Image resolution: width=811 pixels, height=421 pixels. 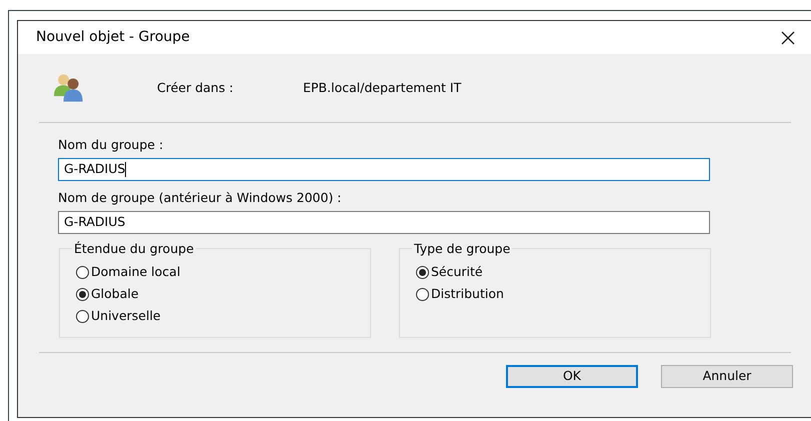 What do you see at coordinates (118, 316) in the screenshot?
I see `radio-option: Universelle` at bounding box center [118, 316].